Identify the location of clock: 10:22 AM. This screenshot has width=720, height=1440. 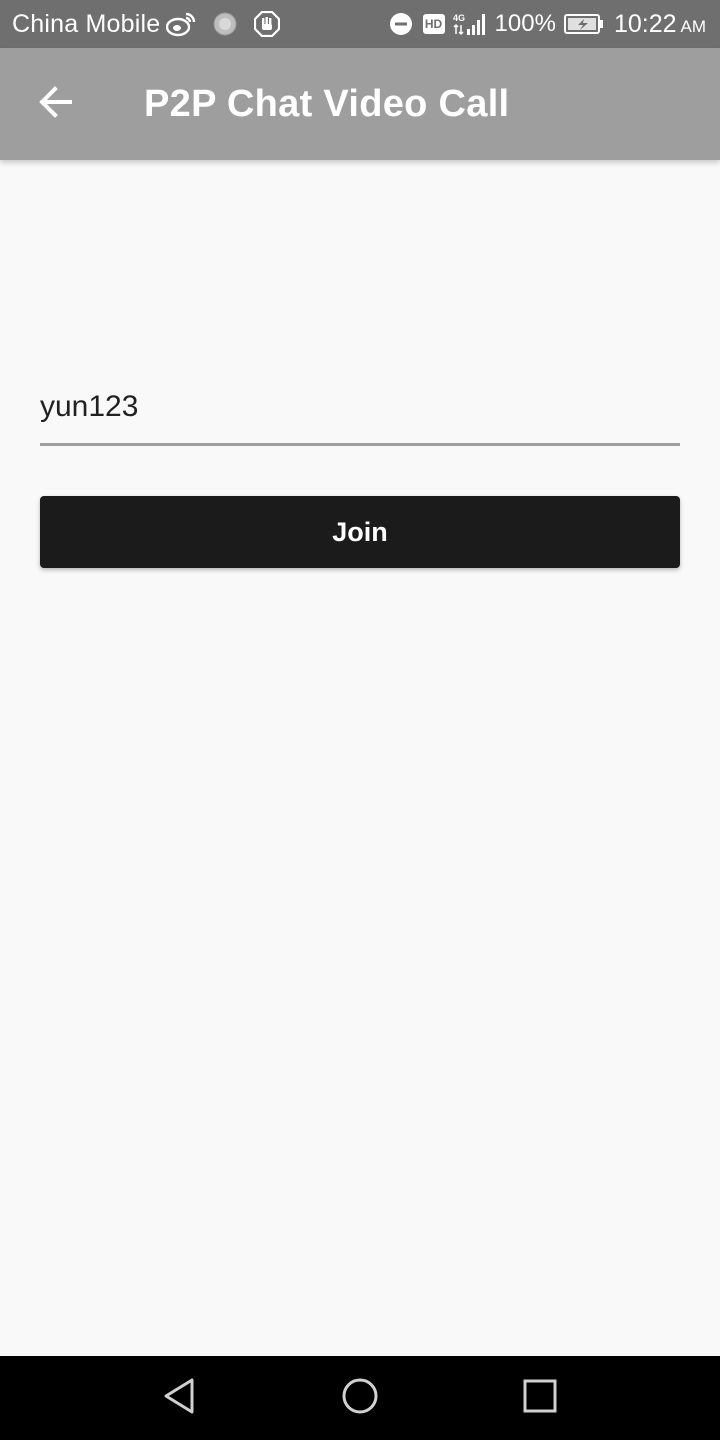
(660, 24).